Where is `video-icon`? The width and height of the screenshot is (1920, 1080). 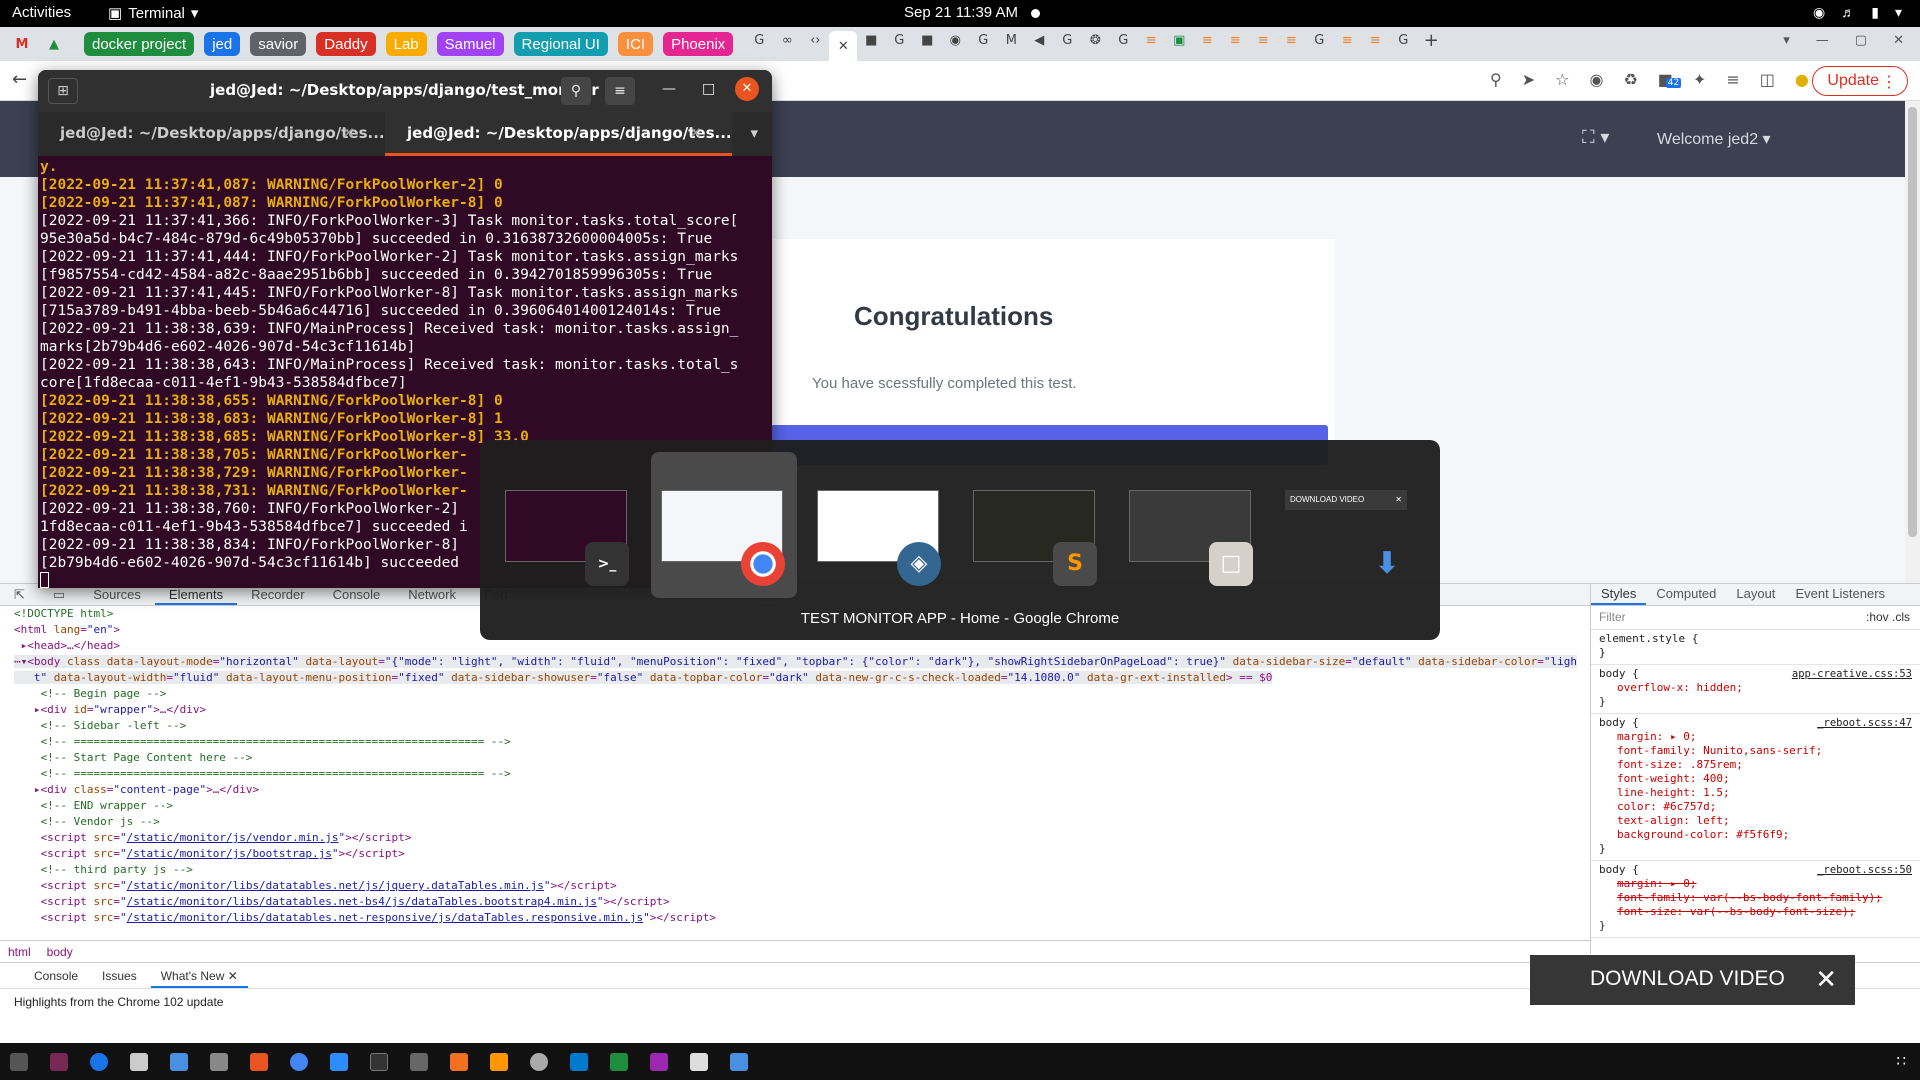 video-icon is located at coordinates (339, 1061).